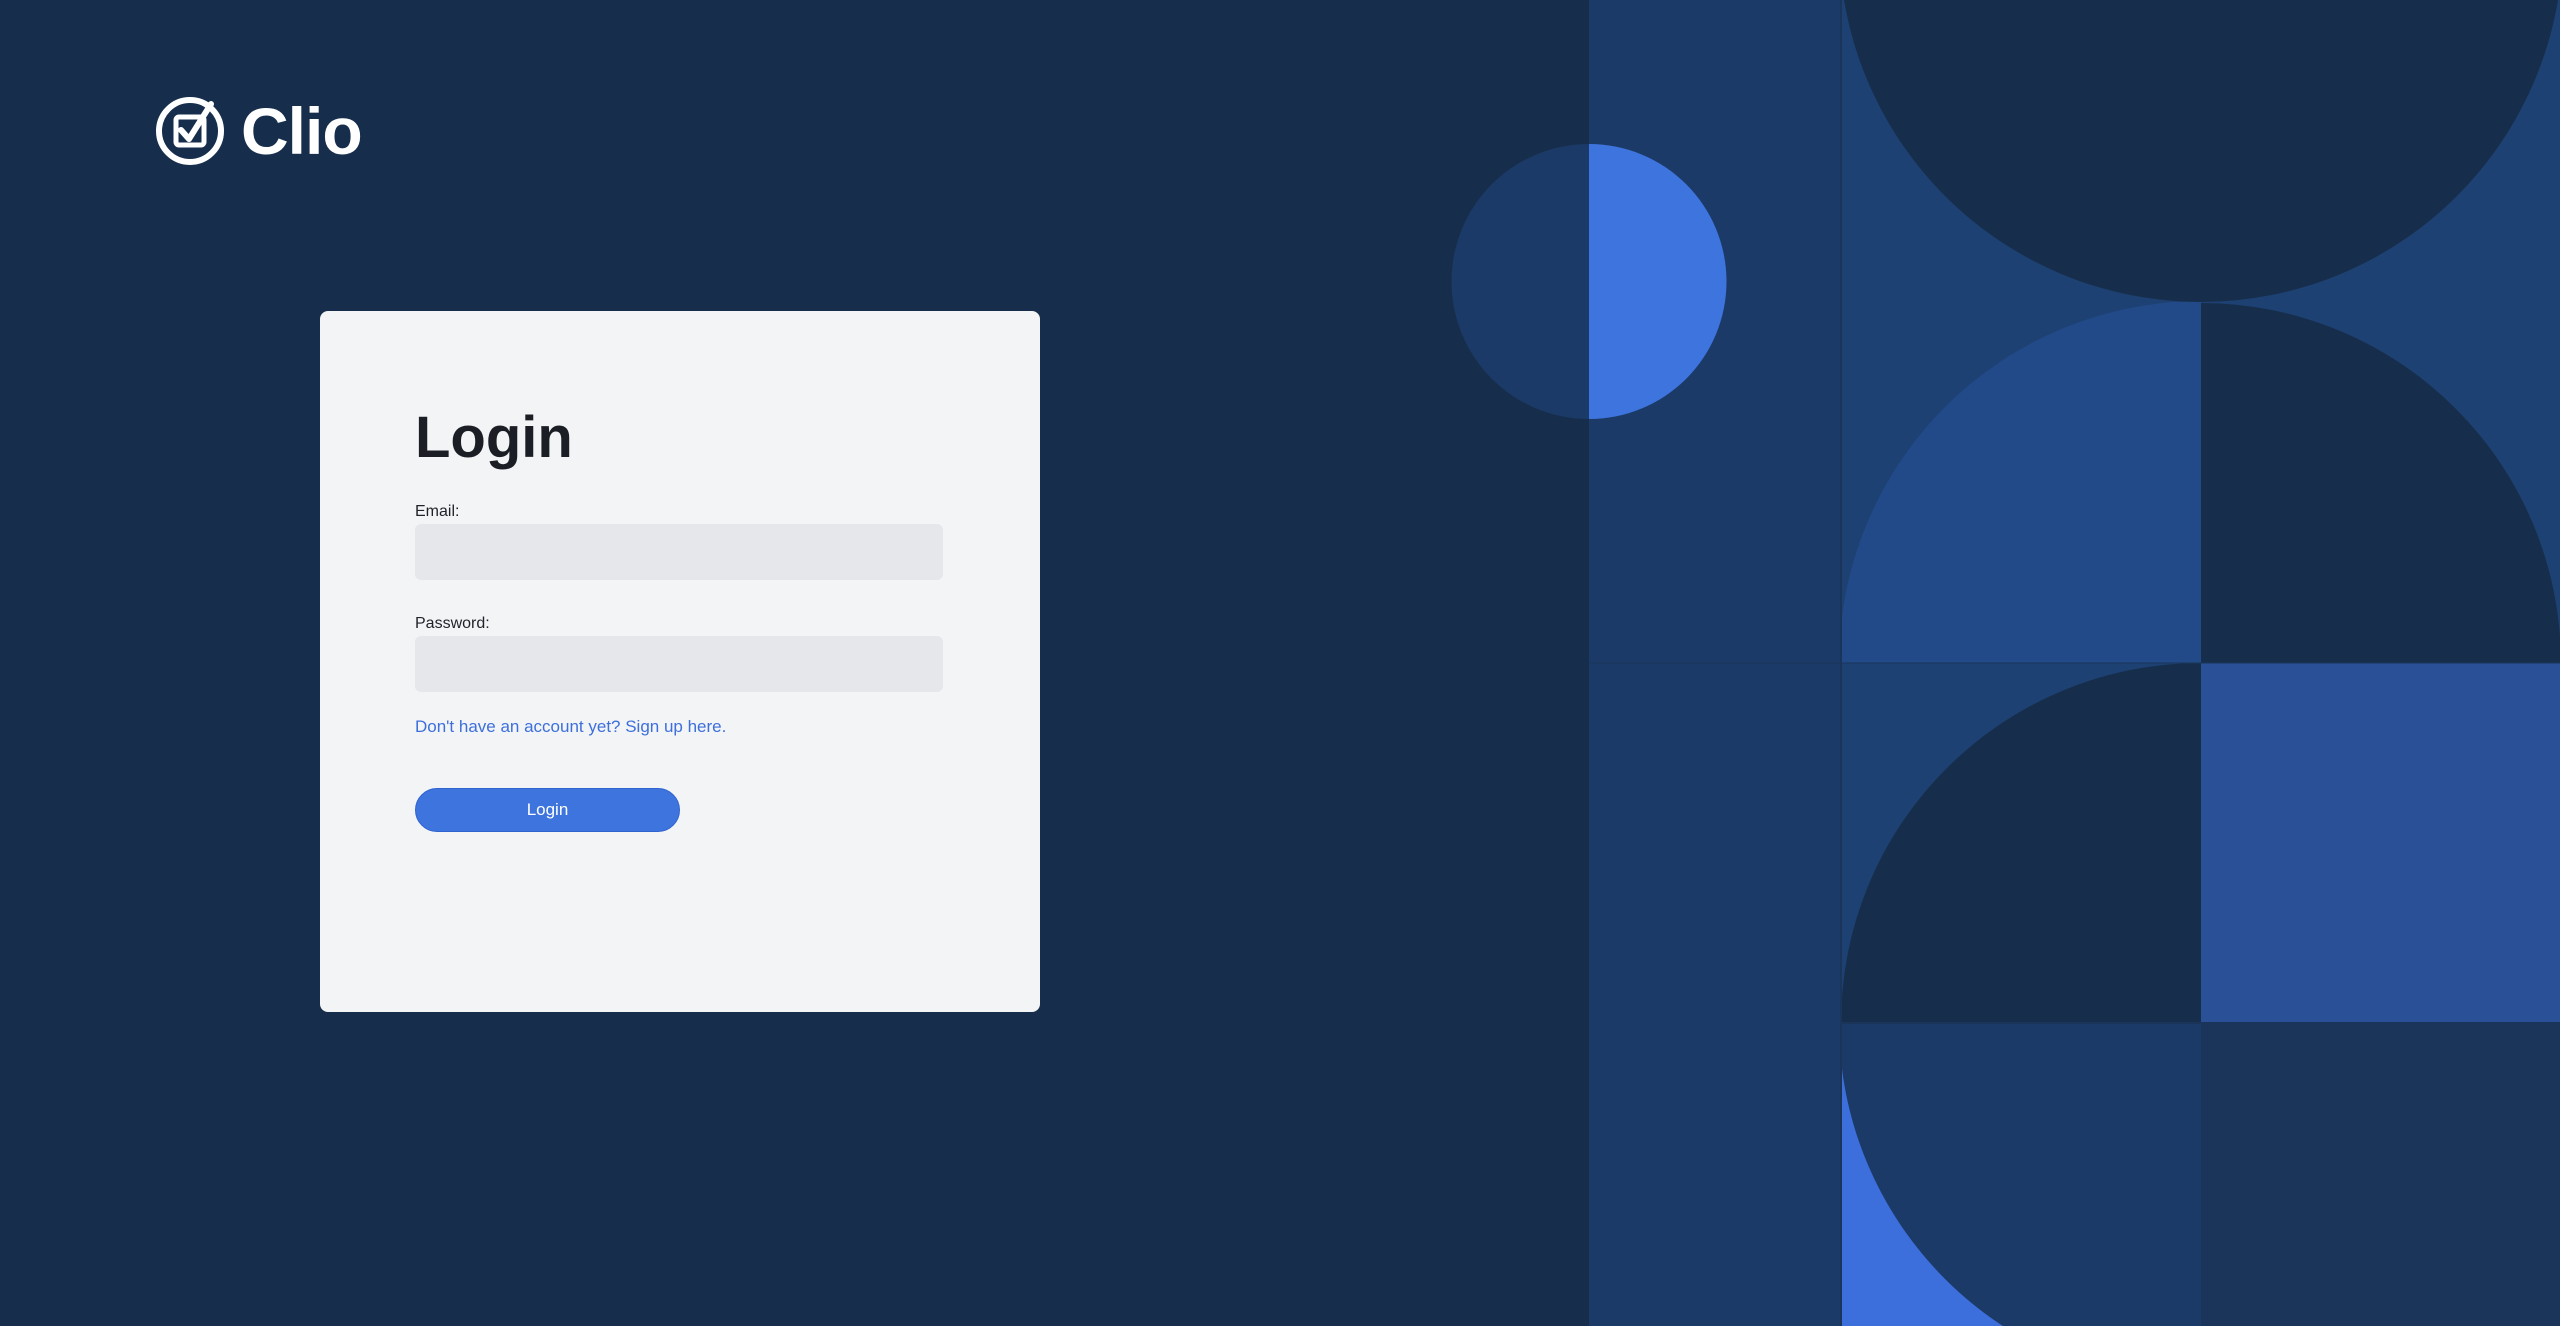 Image resolution: width=2560 pixels, height=1326 pixels. What do you see at coordinates (437, 511) in the screenshot?
I see `email-label: Email:` at bounding box center [437, 511].